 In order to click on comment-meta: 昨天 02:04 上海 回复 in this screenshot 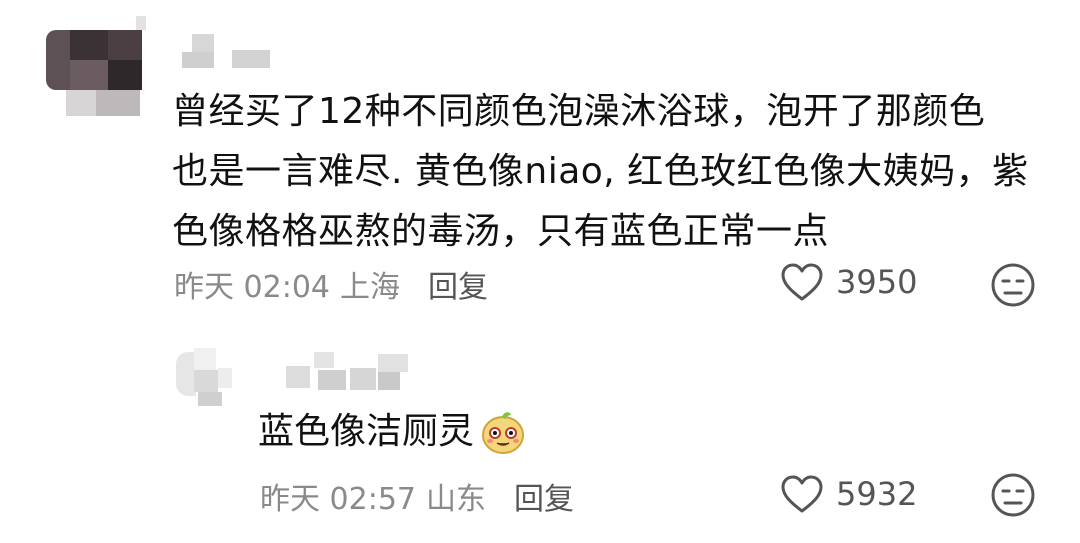, I will do `click(331, 284)`.